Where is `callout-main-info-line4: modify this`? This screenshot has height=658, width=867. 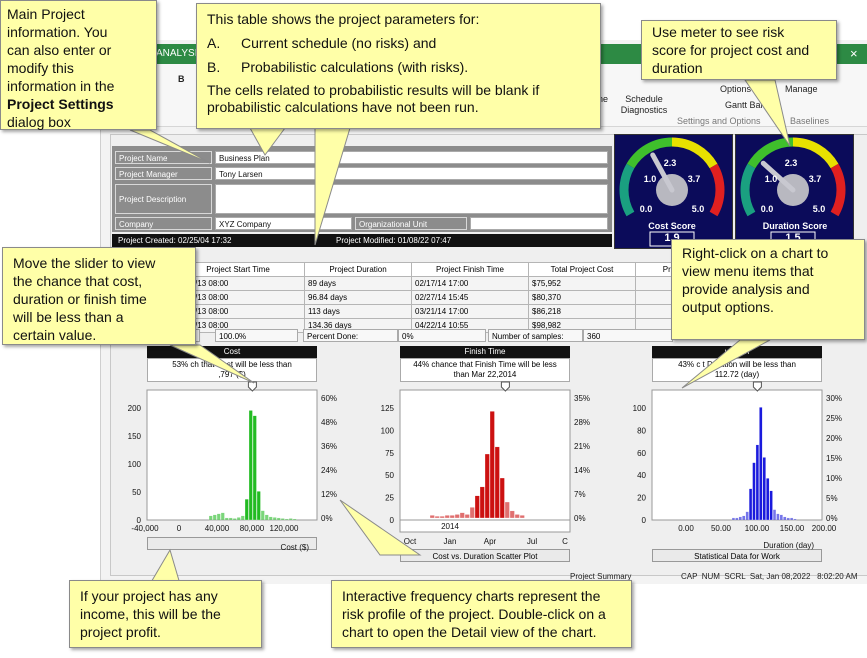 callout-main-info-line4: modify this is located at coordinates (40, 68).